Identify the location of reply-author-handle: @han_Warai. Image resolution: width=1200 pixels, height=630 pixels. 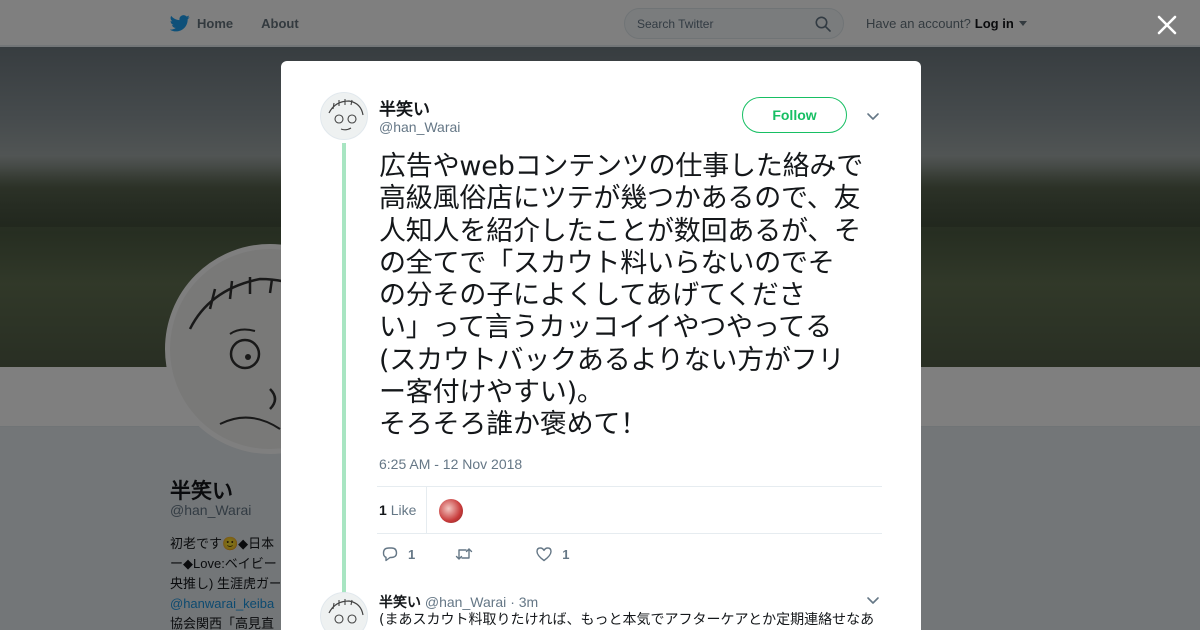
(465, 602).